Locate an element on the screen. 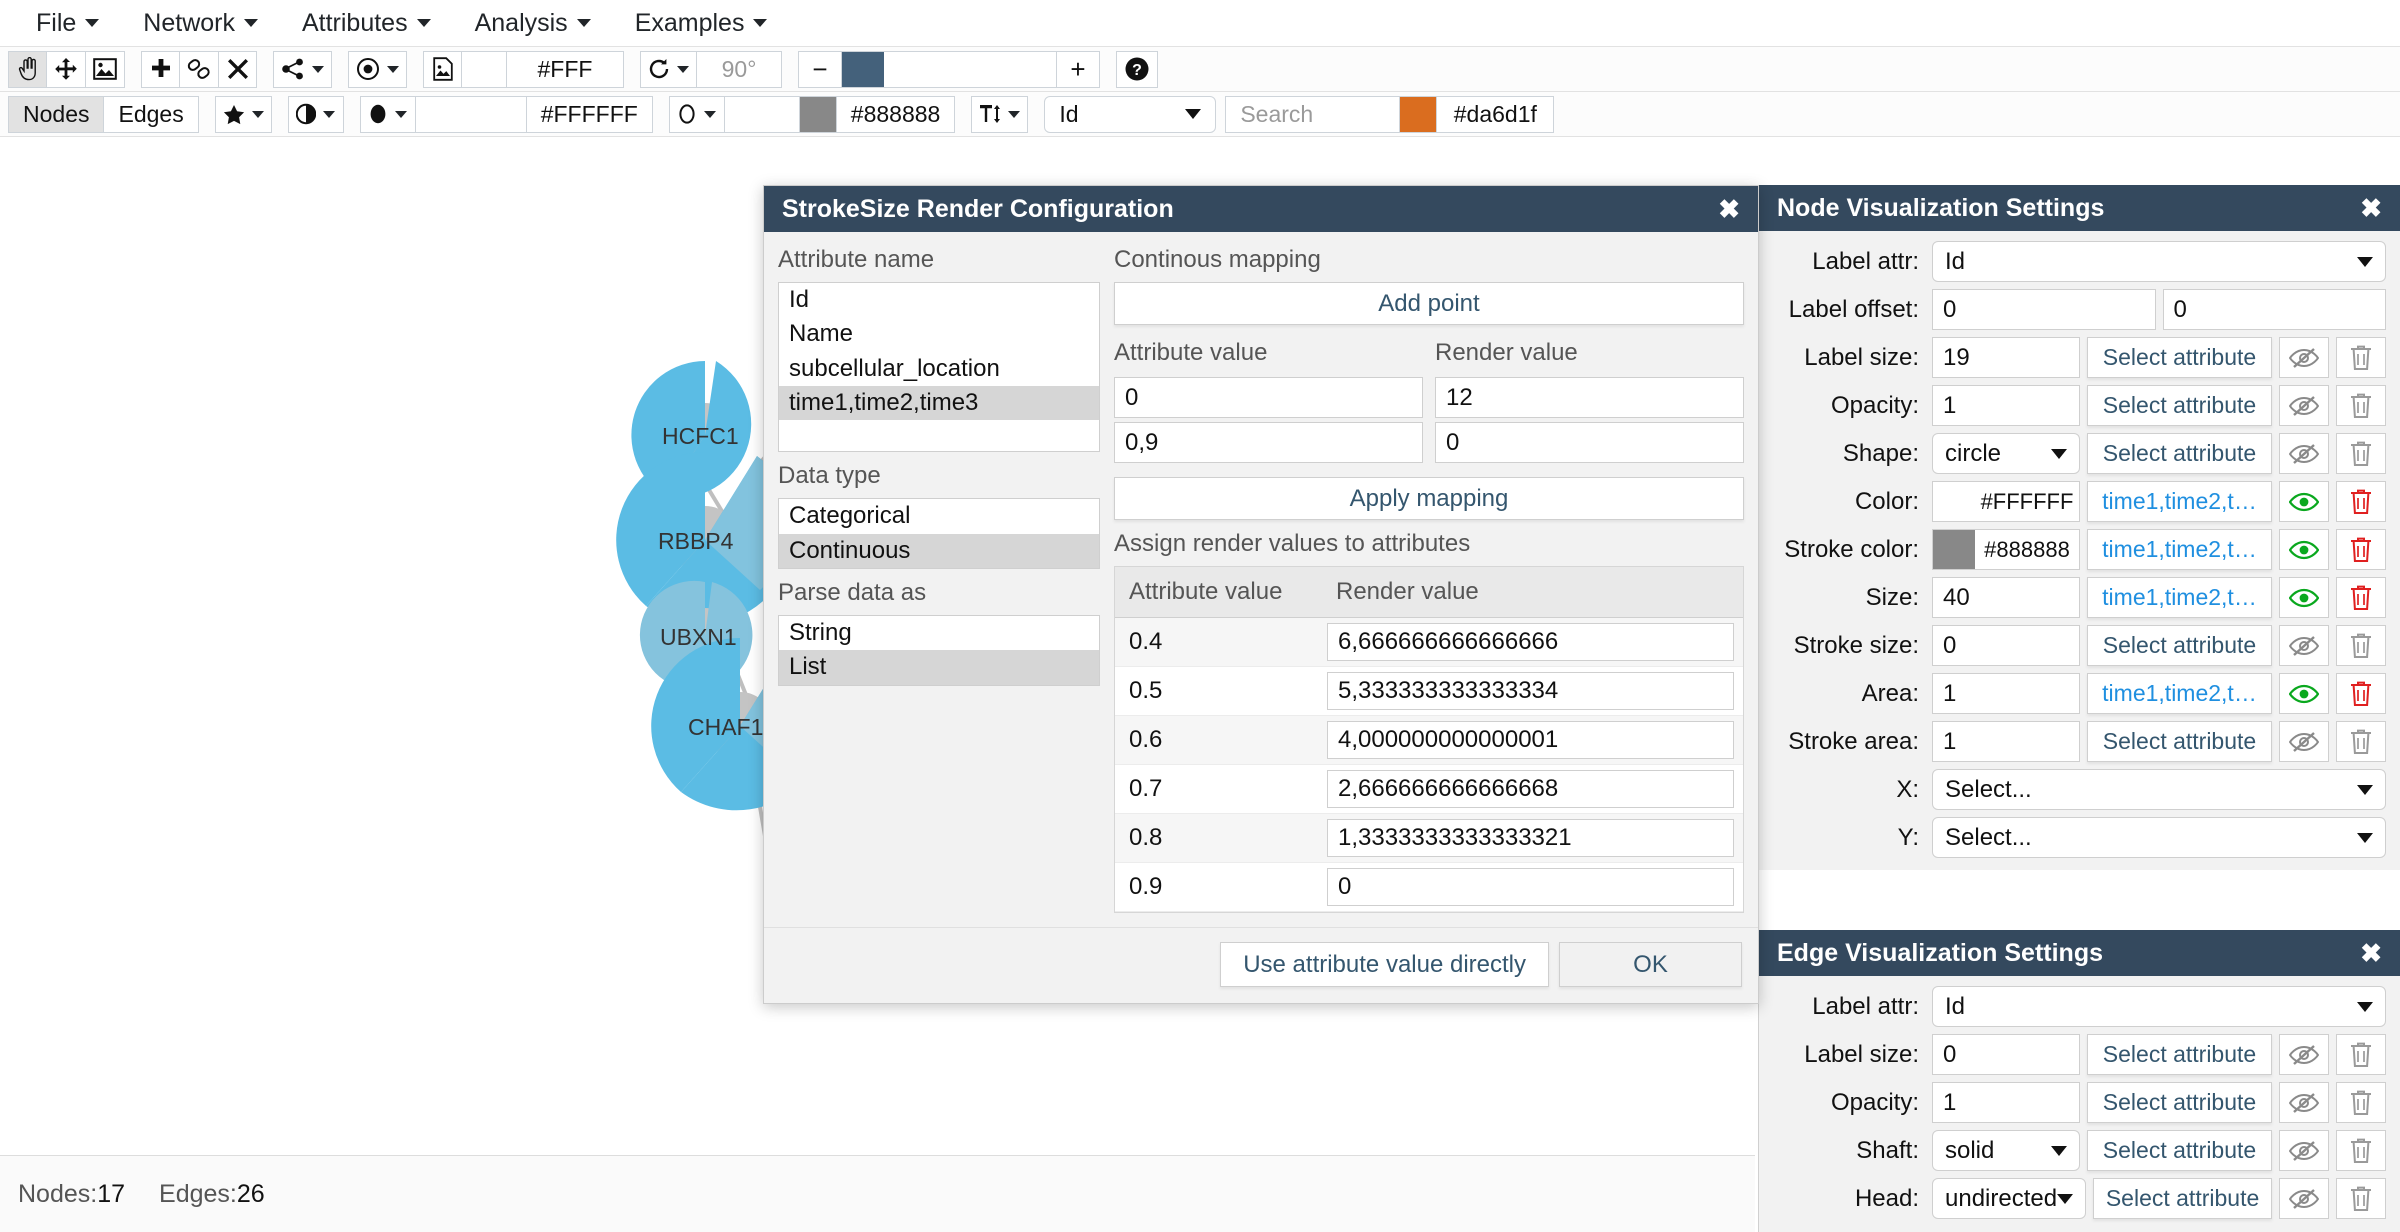 The width and height of the screenshot is (2400, 1232). edge-head-select: undirected is located at coordinates (2009, 1198).